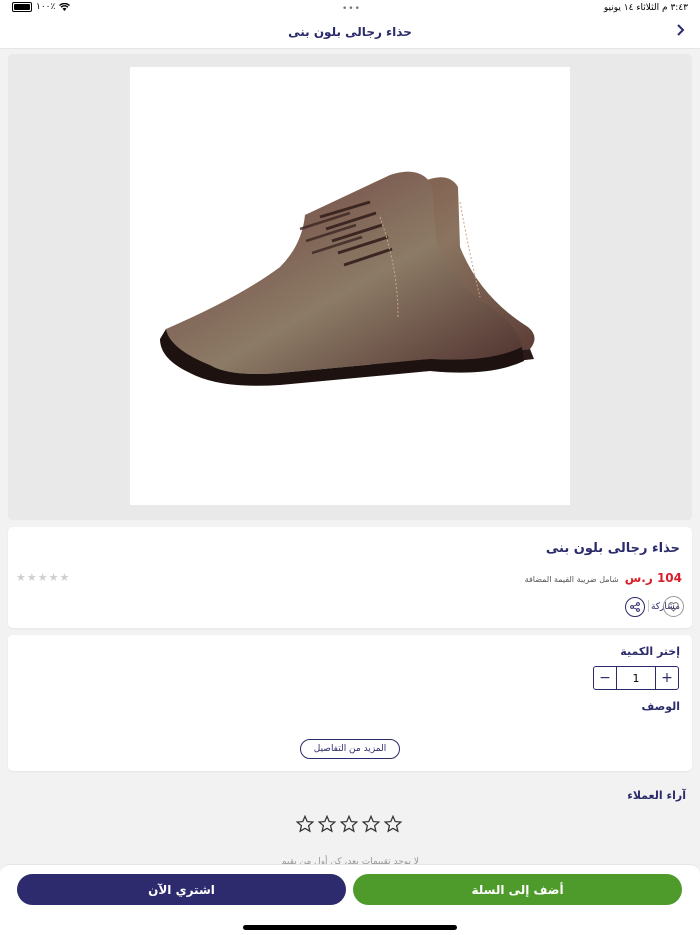  What do you see at coordinates (667, 678) in the screenshot?
I see `increase-button: +` at bounding box center [667, 678].